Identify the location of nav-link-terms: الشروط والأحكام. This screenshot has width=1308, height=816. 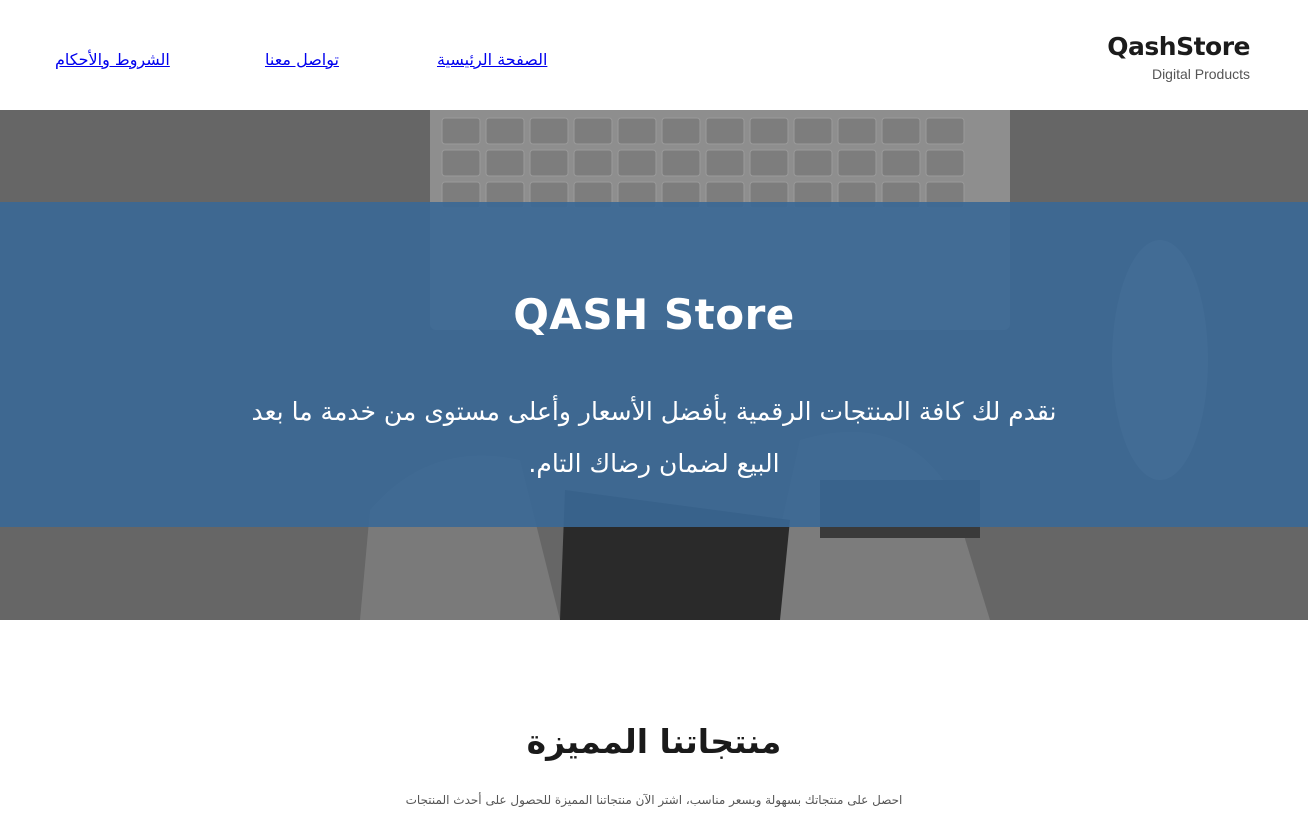
(112, 59).